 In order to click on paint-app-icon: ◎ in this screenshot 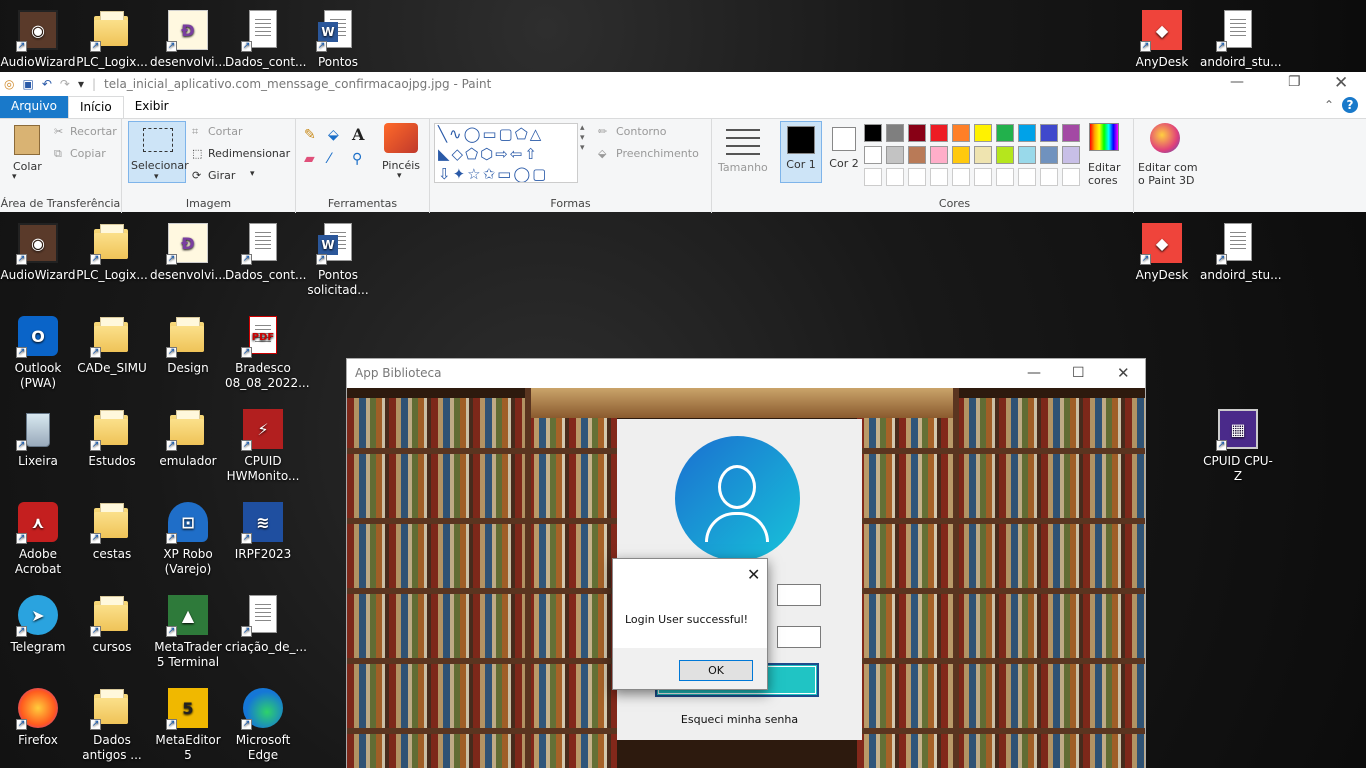, I will do `click(9, 84)`.